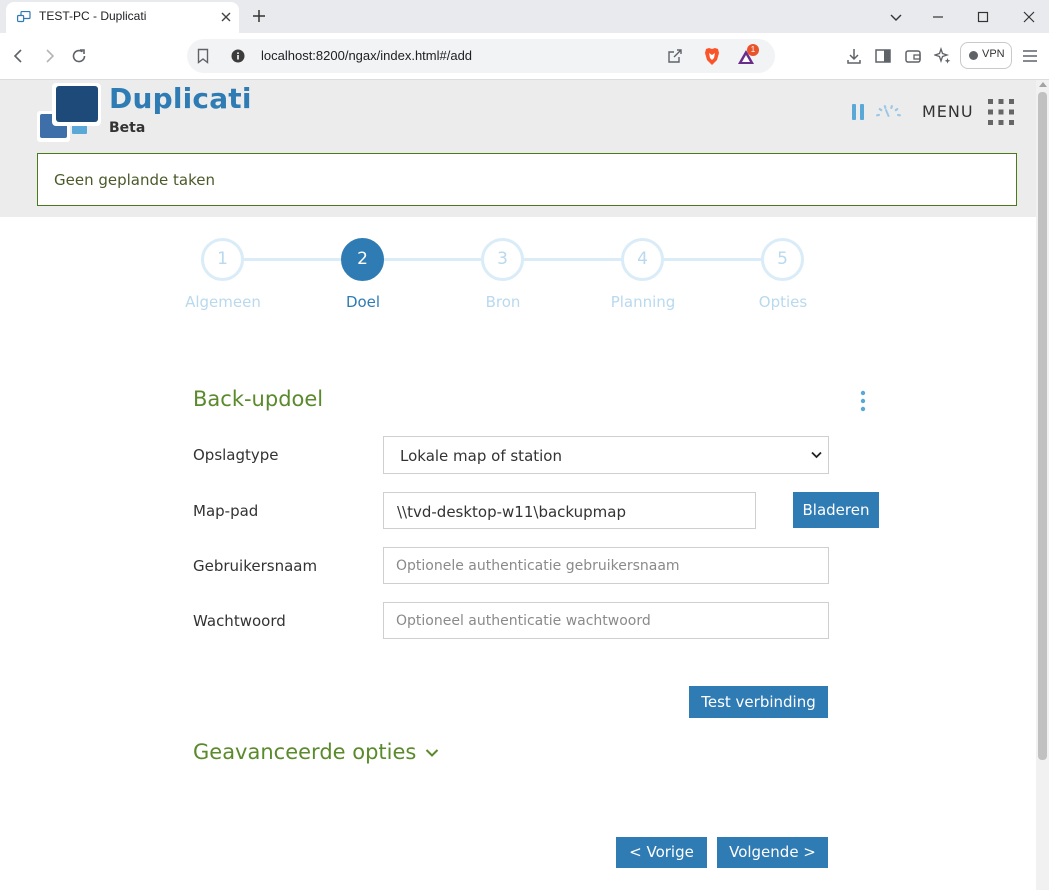  I want to click on bookmark-icon, so click(203, 56).